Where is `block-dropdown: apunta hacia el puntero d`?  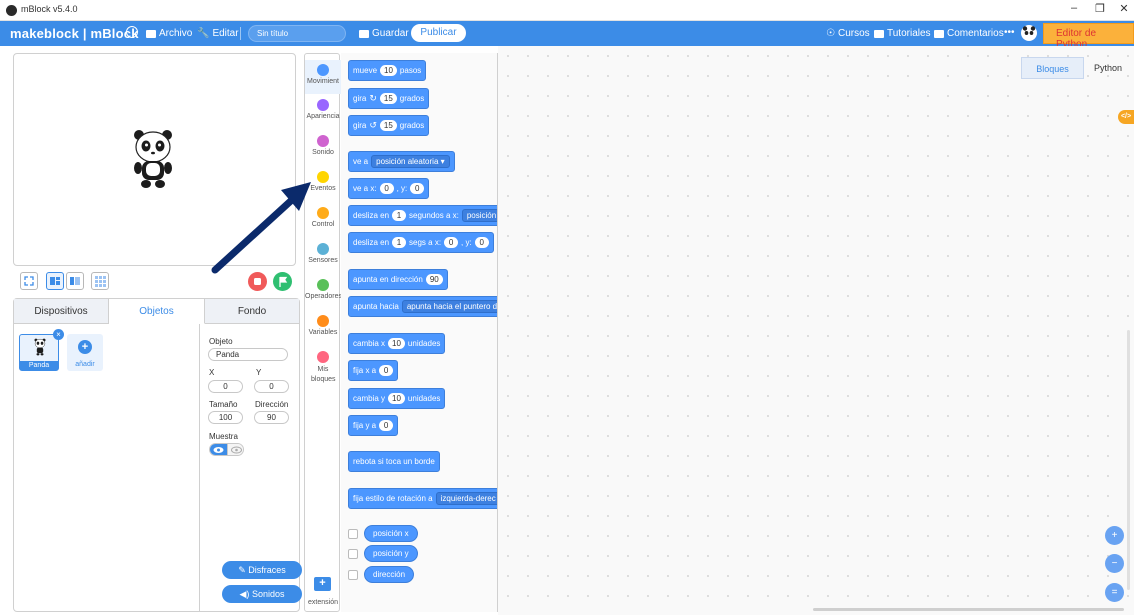
block-dropdown: apunta hacia el puntero d is located at coordinates (449, 306).